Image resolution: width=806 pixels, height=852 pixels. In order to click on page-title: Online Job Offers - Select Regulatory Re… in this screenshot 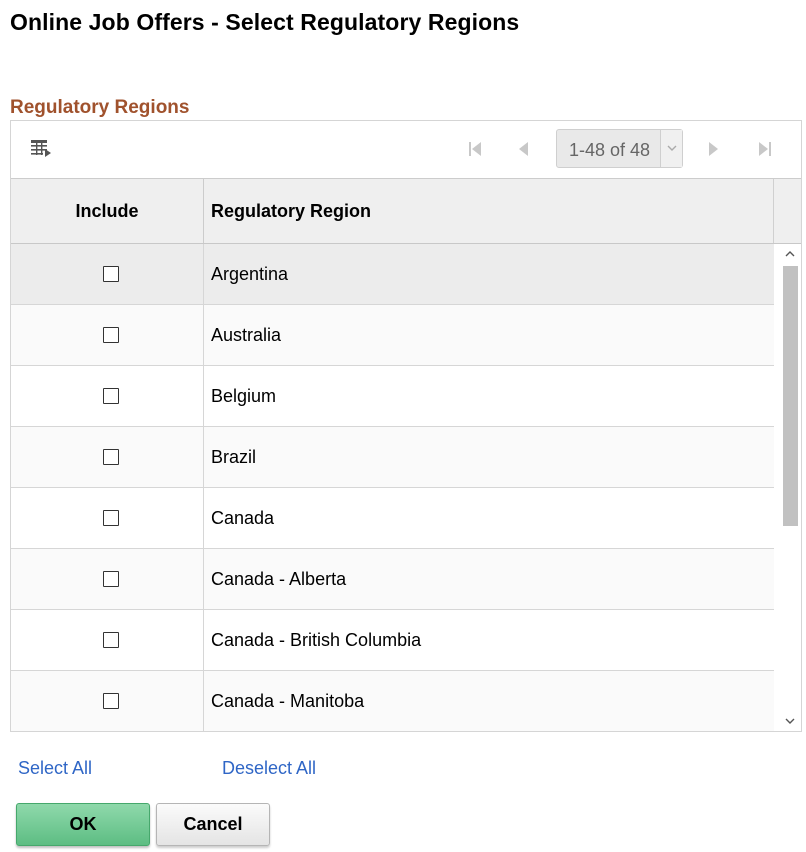, I will do `click(265, 22)`.